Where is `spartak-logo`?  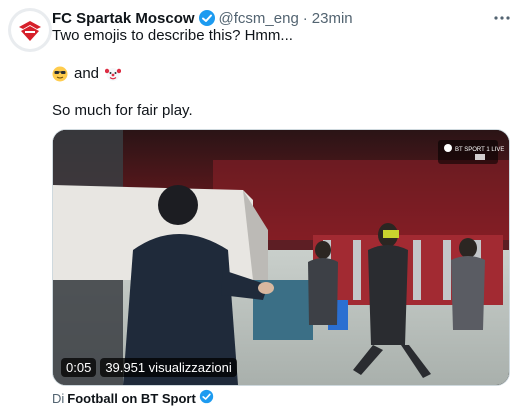
spartak-logo is located at coordinates (30, 30).